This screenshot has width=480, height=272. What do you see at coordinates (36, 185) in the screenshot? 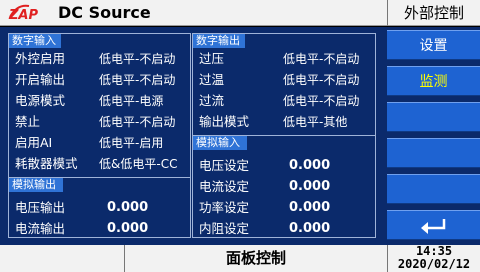
I see `analog-output-header: 模拟输出` at bounding box center [36, 185].